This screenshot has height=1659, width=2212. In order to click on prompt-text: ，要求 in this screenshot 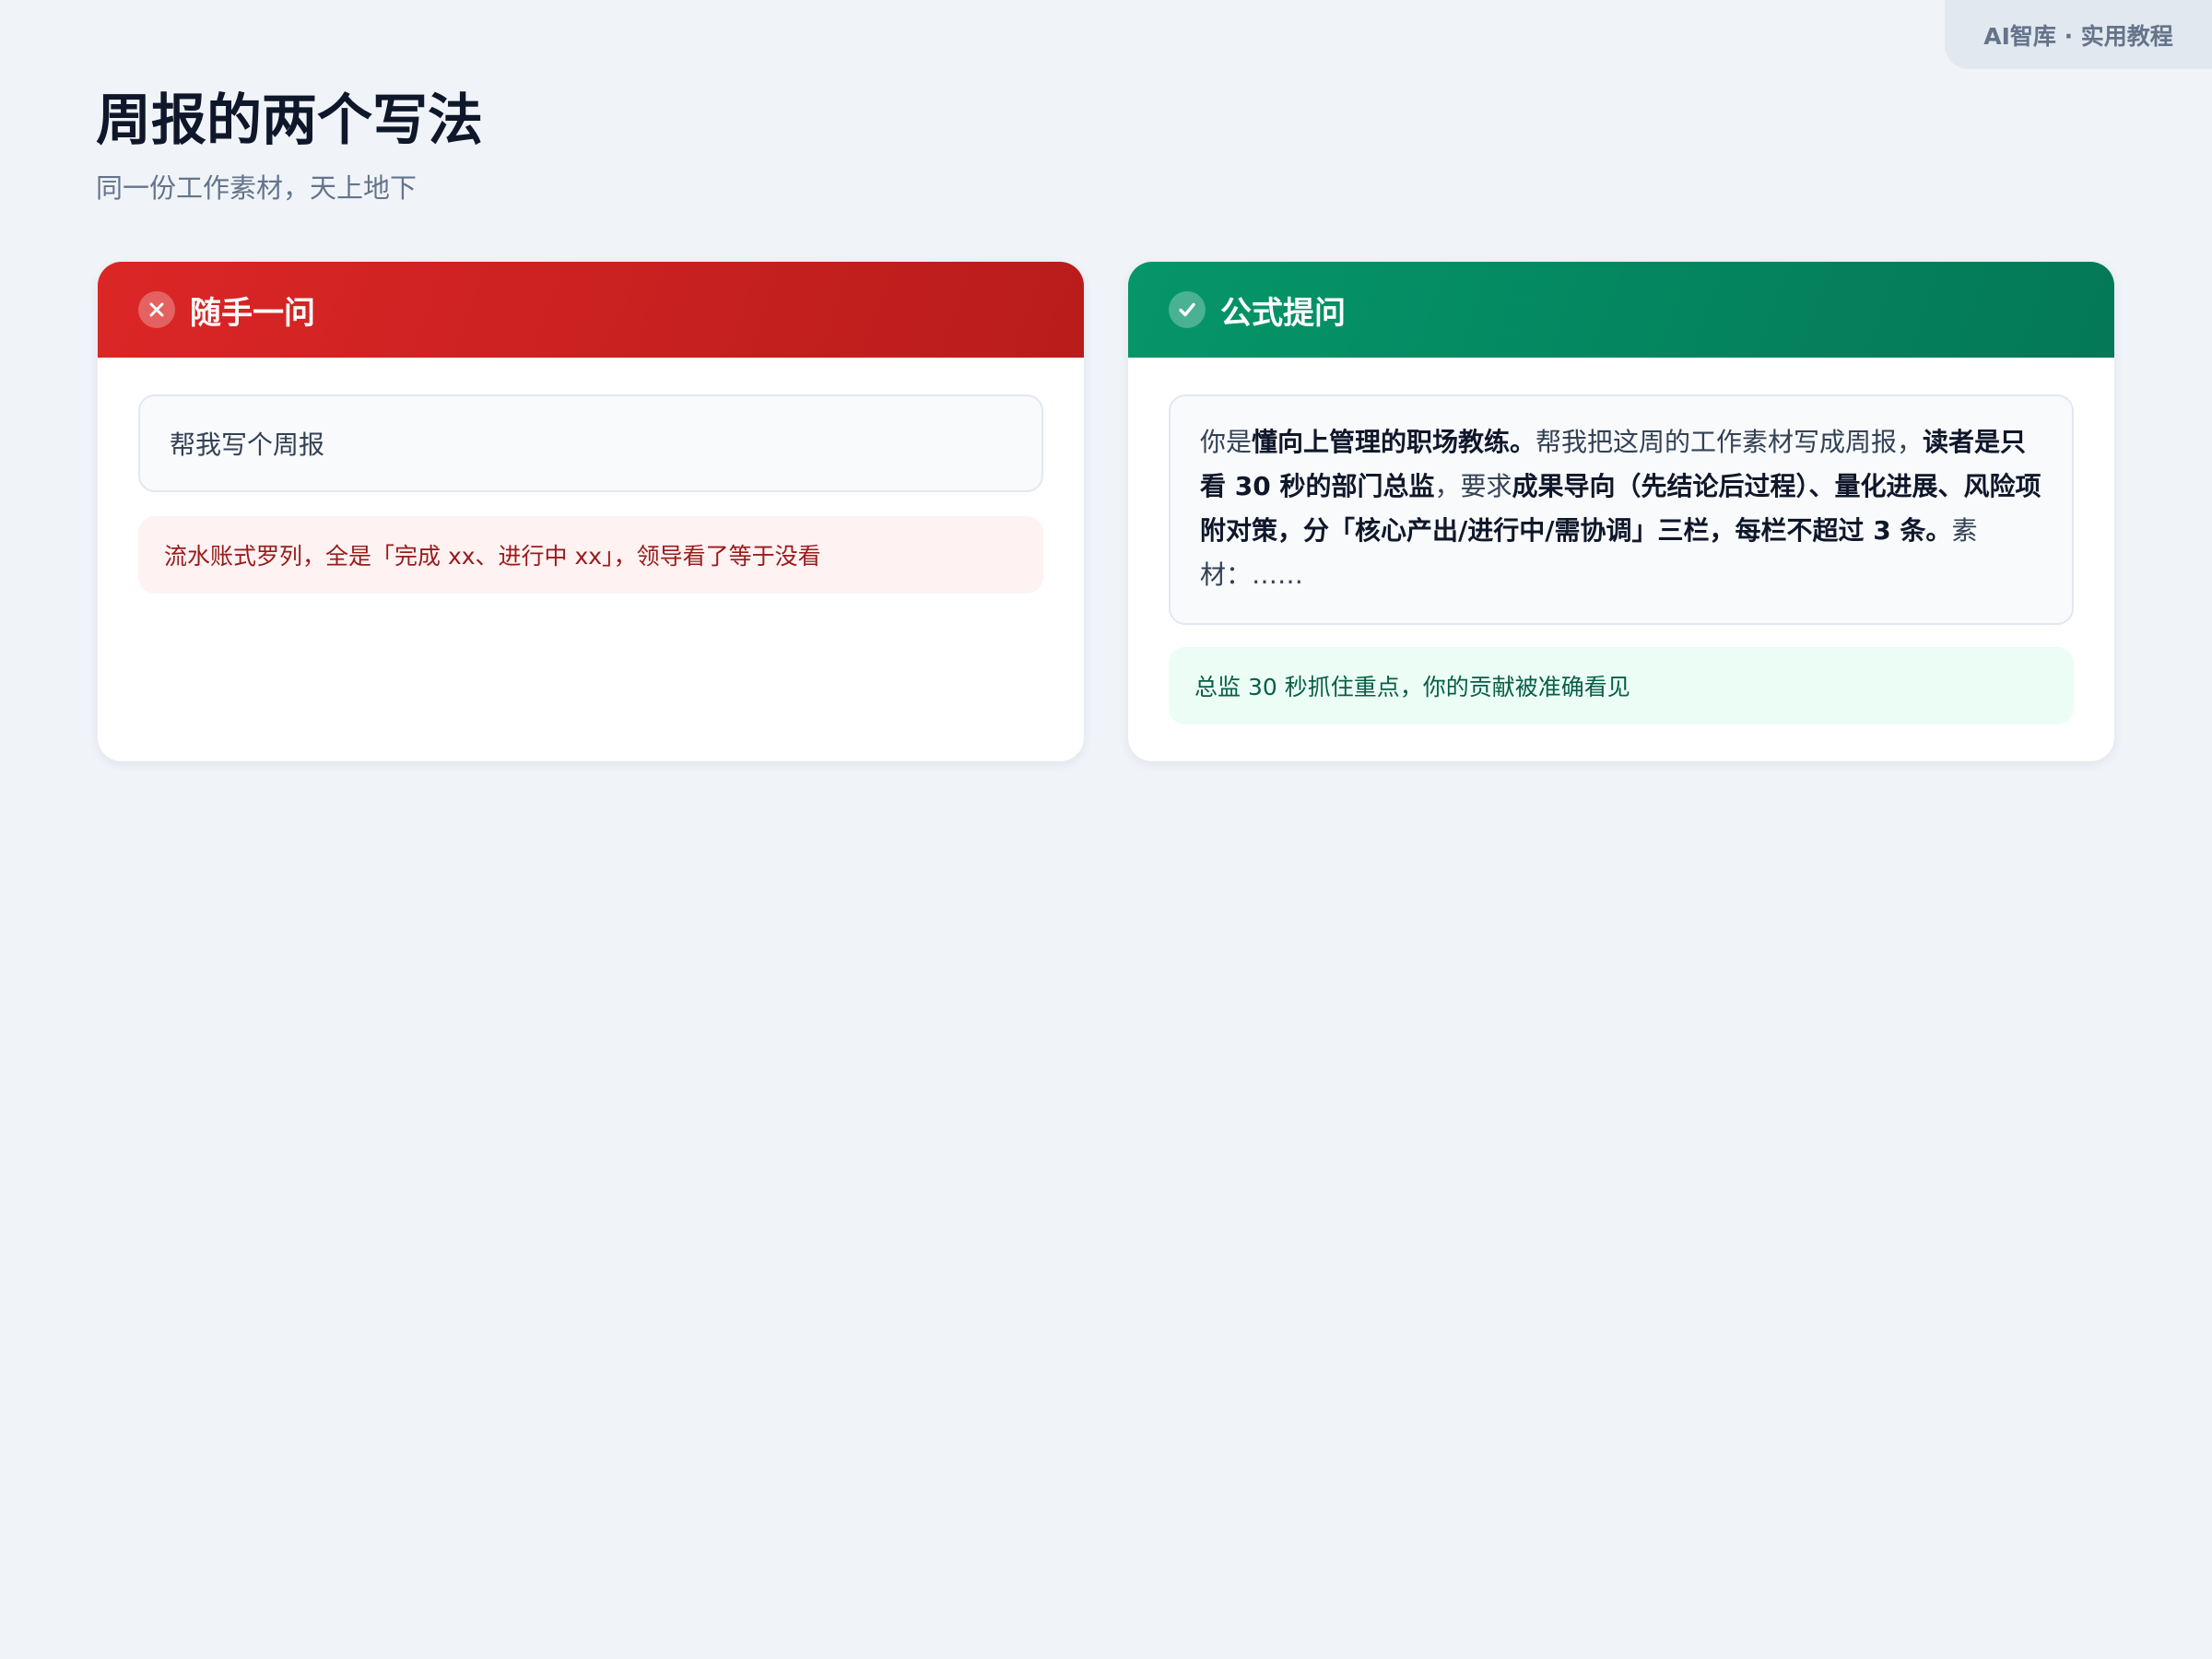, I will do `click(1473, 486)`.